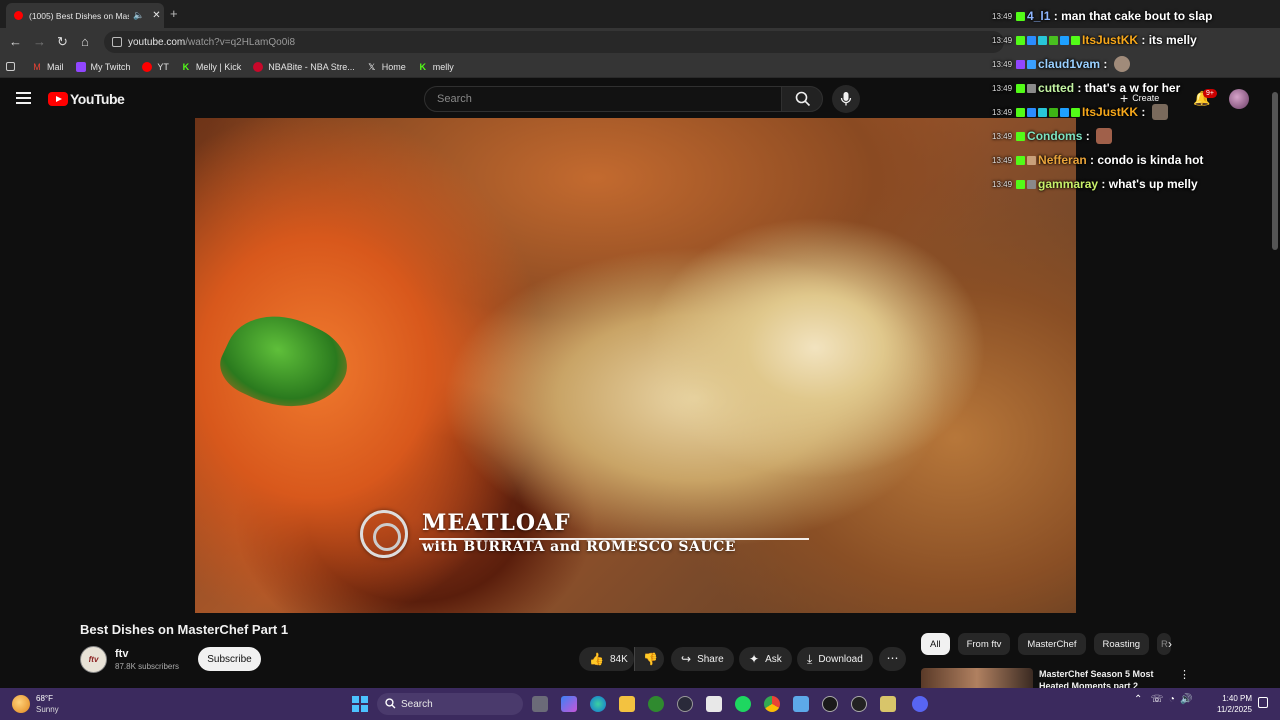 The height and width of the screenshot is (720, 1280). I want to click on photos-icon, so click(801, 704).